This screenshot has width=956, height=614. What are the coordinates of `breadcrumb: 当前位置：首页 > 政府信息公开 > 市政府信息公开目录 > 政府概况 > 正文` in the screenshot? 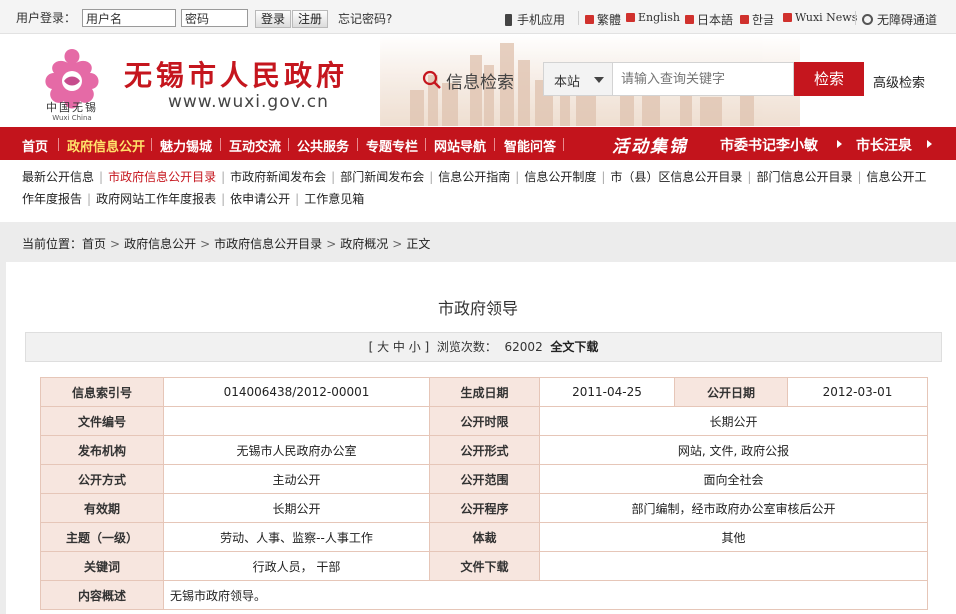 It's located at (226, 244).